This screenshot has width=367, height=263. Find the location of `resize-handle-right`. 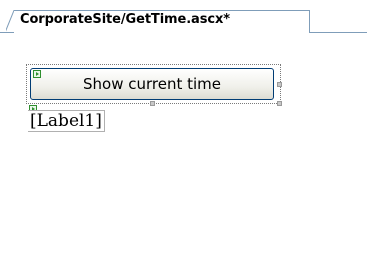

resize-handle-right is located at coordinates (279, 84).